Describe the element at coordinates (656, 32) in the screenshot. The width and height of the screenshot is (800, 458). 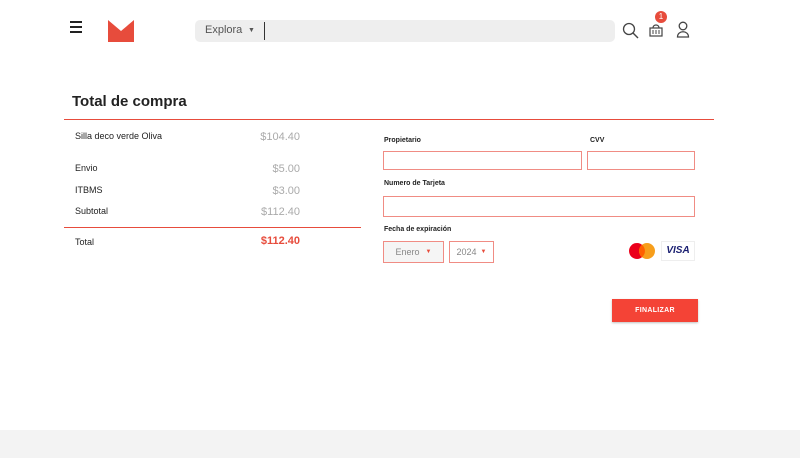
I see `cart-icon` at that location.